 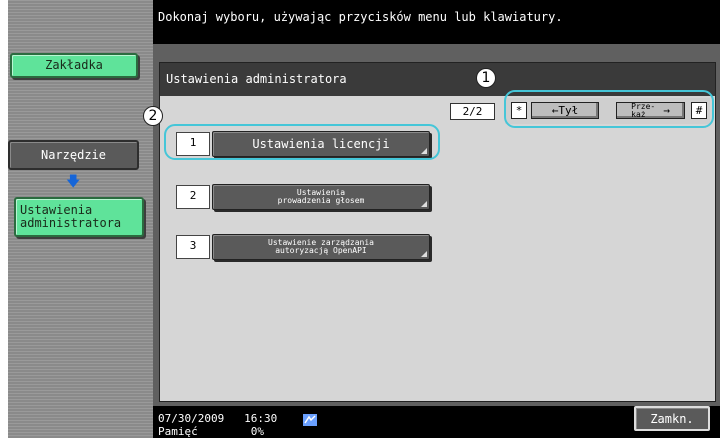 I want to click on close-button: Zamkn., so click(x=672, y=418).